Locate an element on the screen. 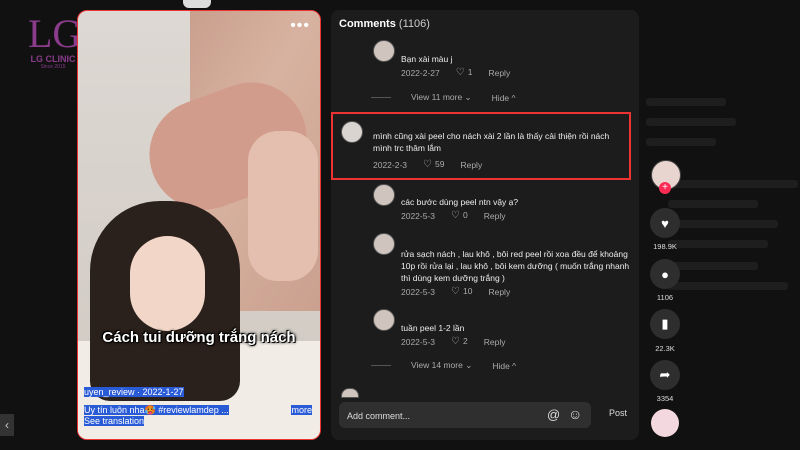 This screenshot has width=800, height=450. add-comment-input is located at coordinates (442, 416).